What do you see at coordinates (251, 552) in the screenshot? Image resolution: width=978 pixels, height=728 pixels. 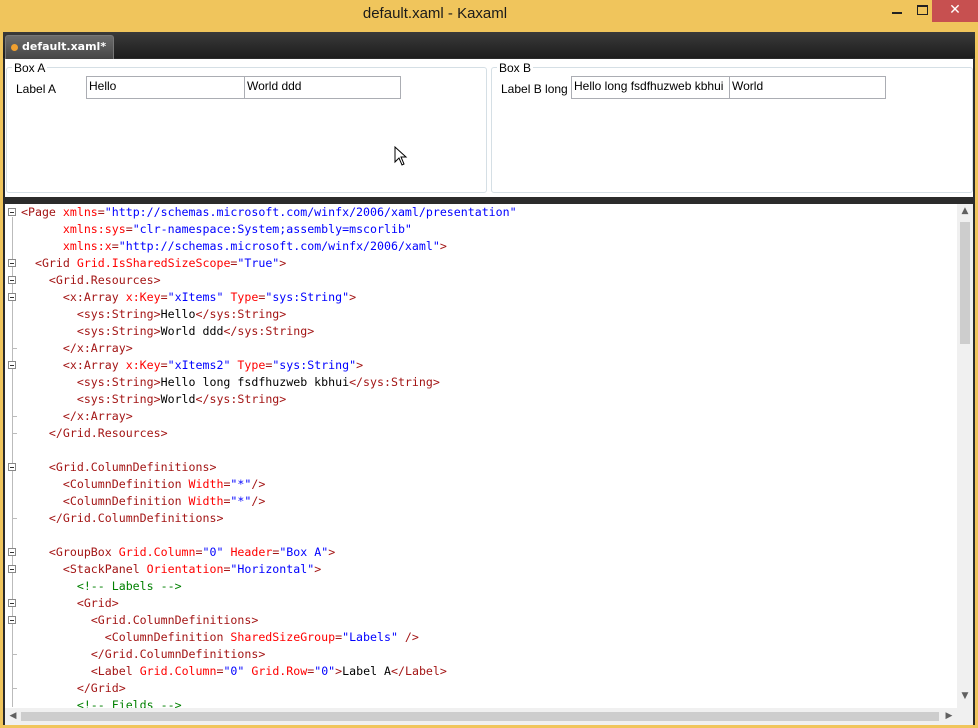 I see `code-token: Header` at bounding box center [251, 552].